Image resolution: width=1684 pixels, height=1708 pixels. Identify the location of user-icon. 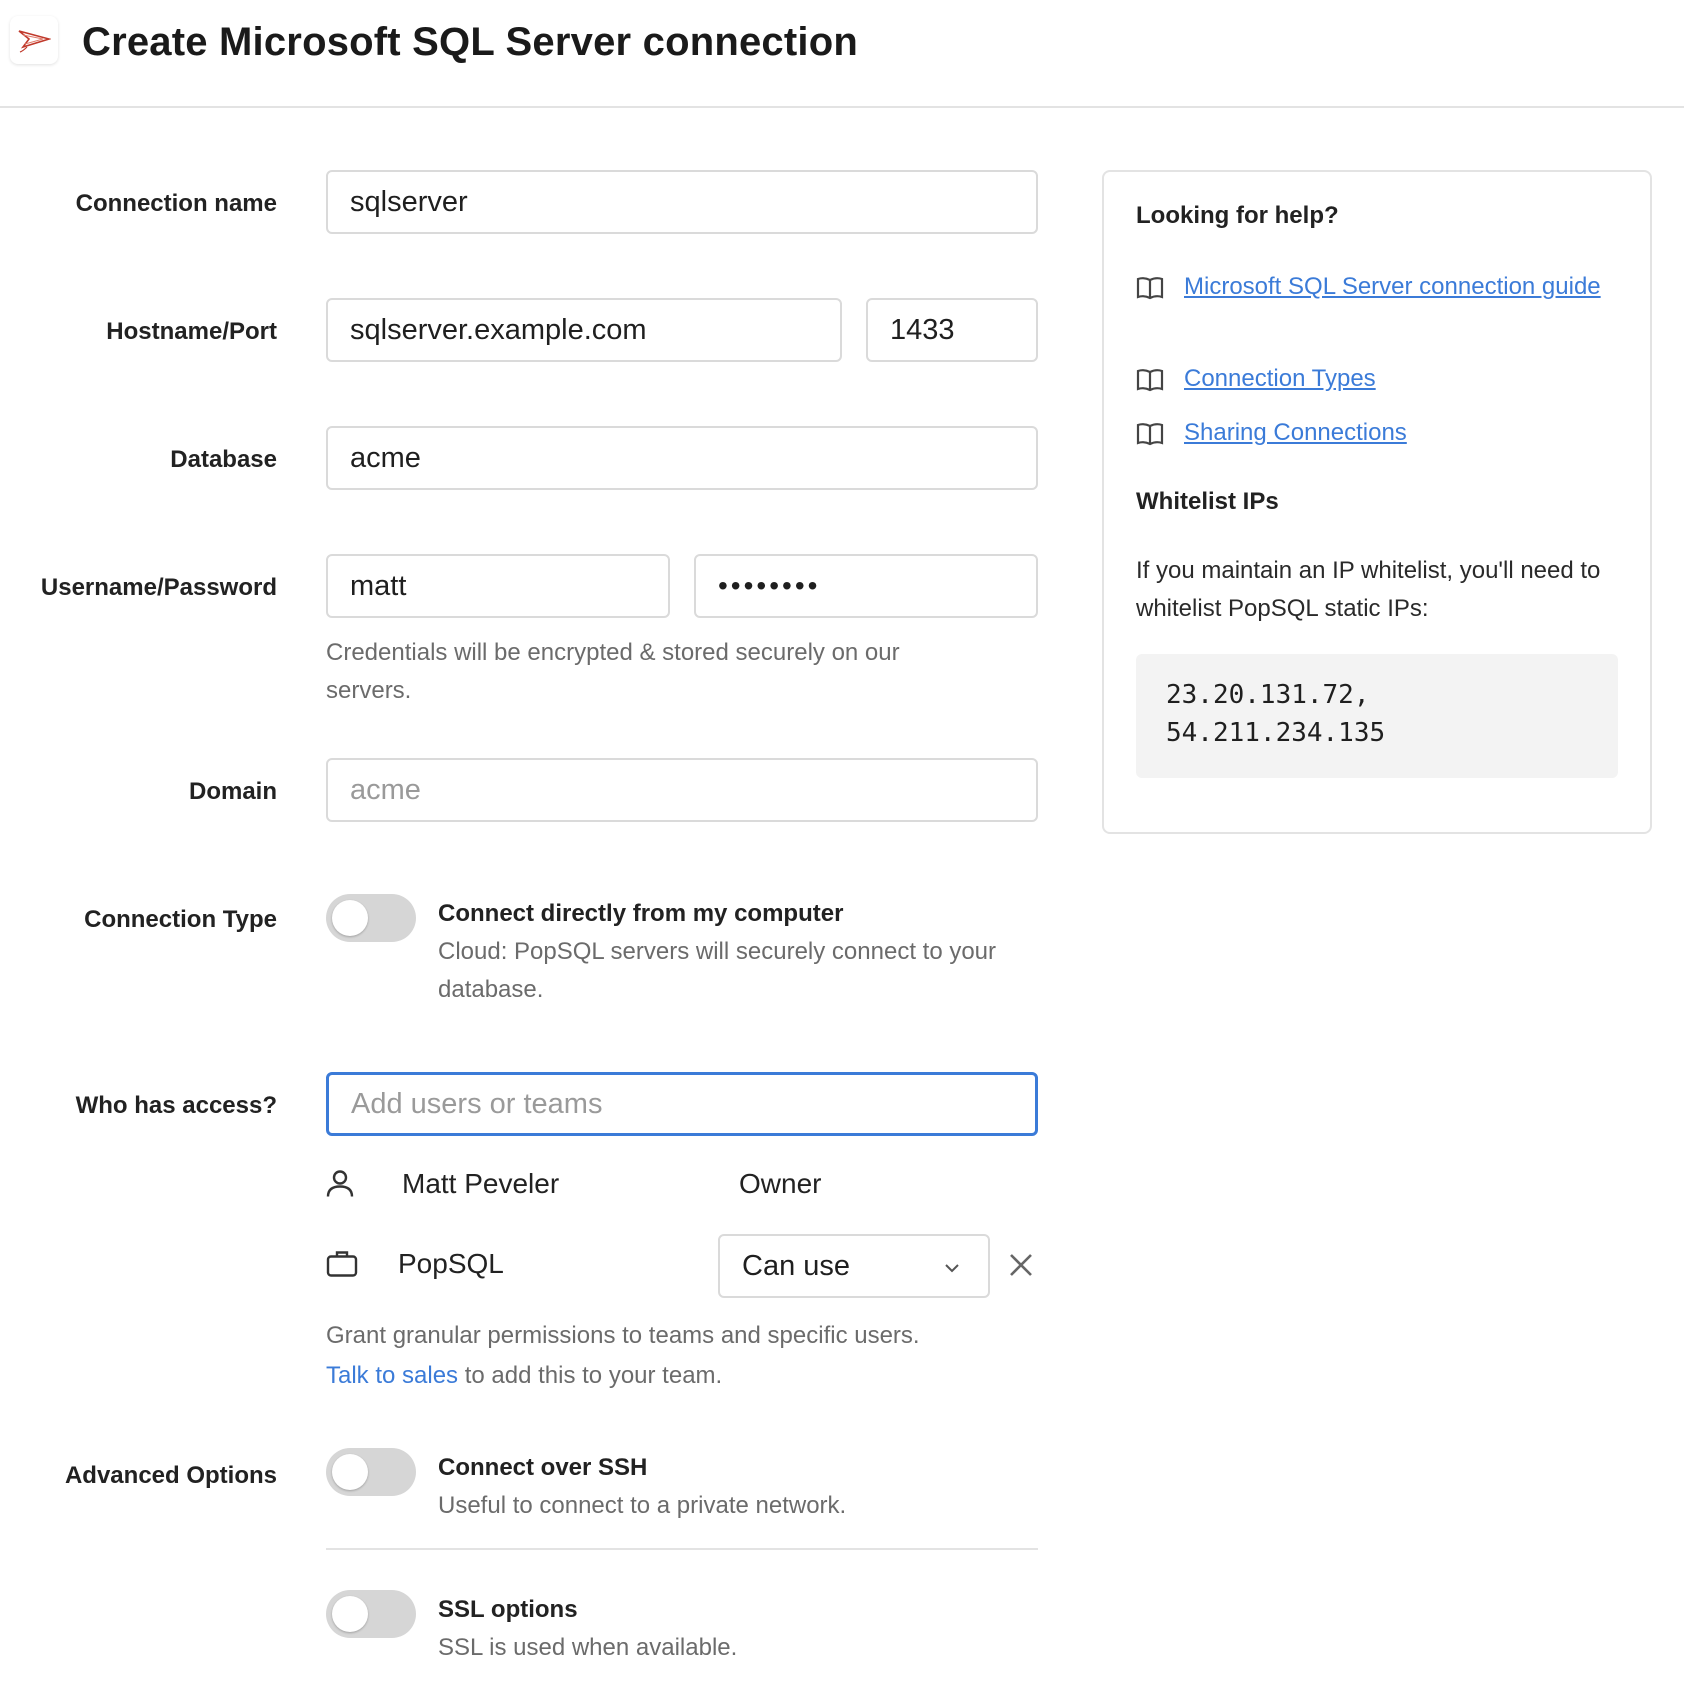
(340, 1186).